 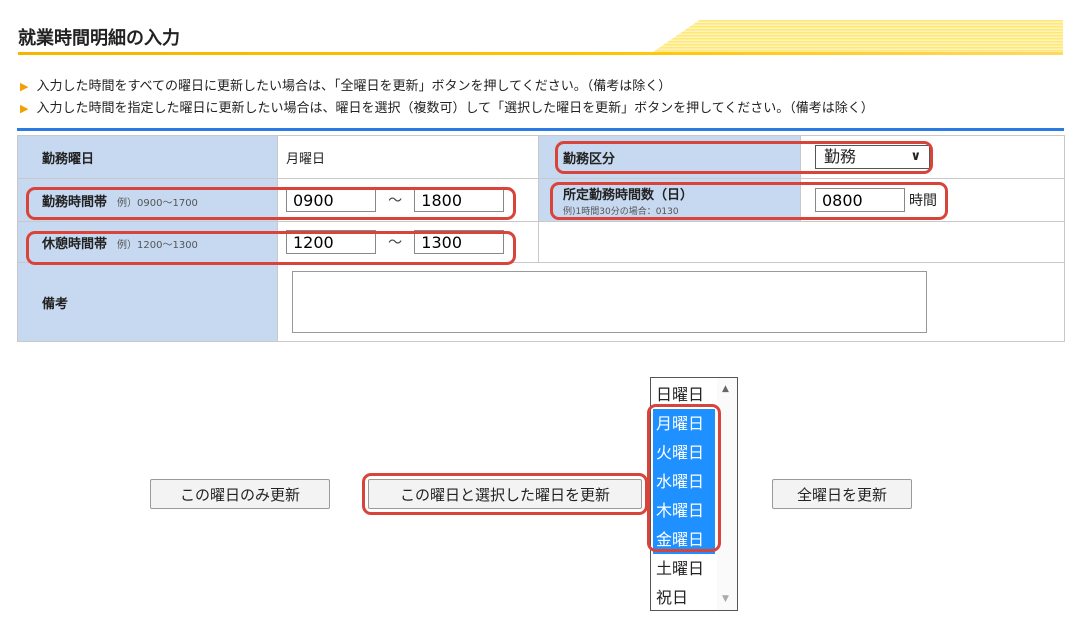 What do you see at coordinates (147, 302) in the screenshot?
I see `remarks-label: 備考` at bounding box center [147, 302].